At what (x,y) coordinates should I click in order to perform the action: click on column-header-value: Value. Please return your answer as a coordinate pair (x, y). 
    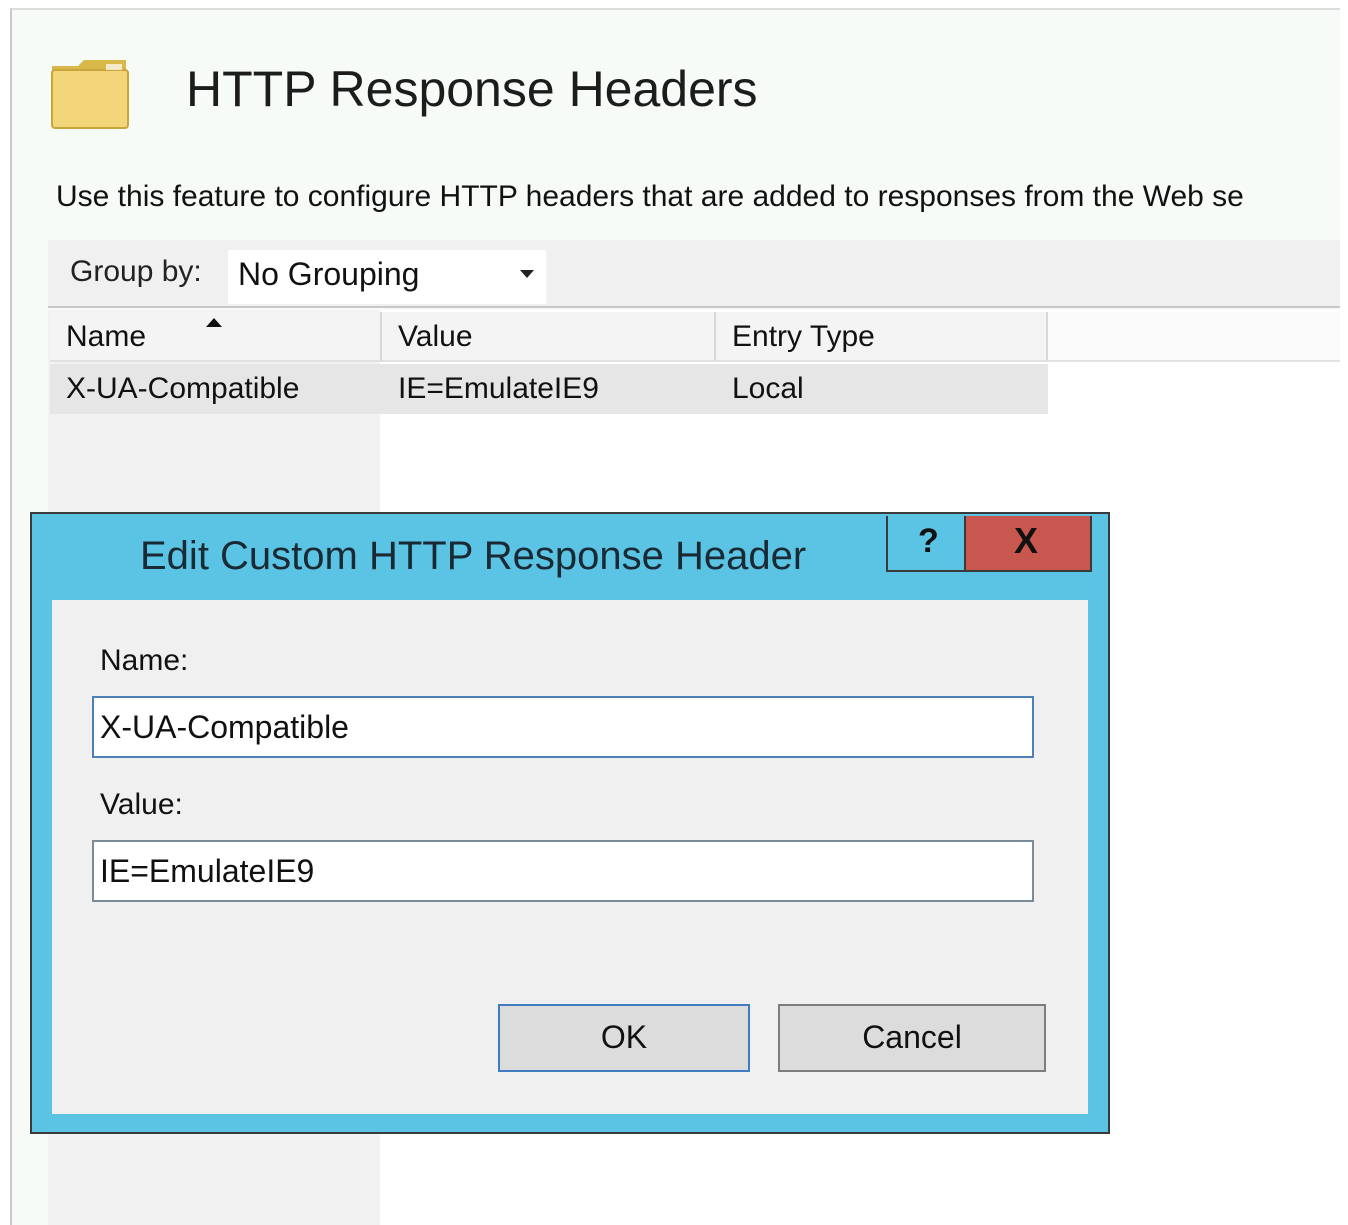
    Looking at the image, I should click on (549, 337).